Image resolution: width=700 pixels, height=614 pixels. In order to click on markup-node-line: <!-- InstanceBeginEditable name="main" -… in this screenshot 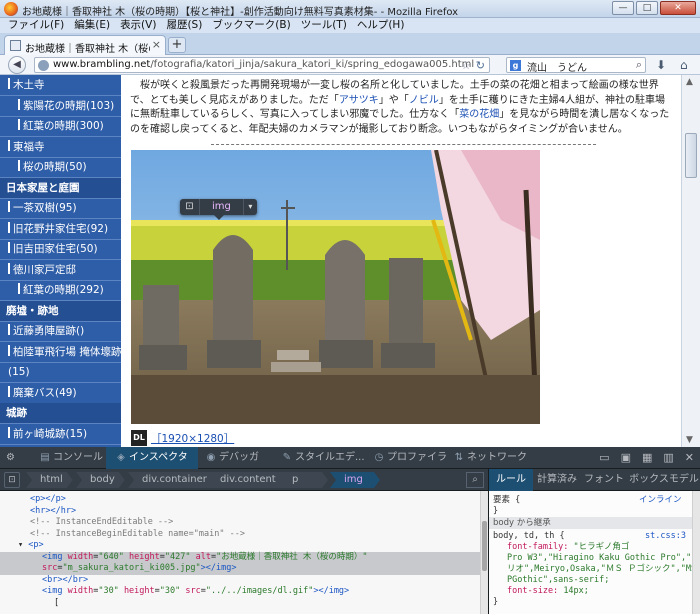, I will do `click(240, 535)`.